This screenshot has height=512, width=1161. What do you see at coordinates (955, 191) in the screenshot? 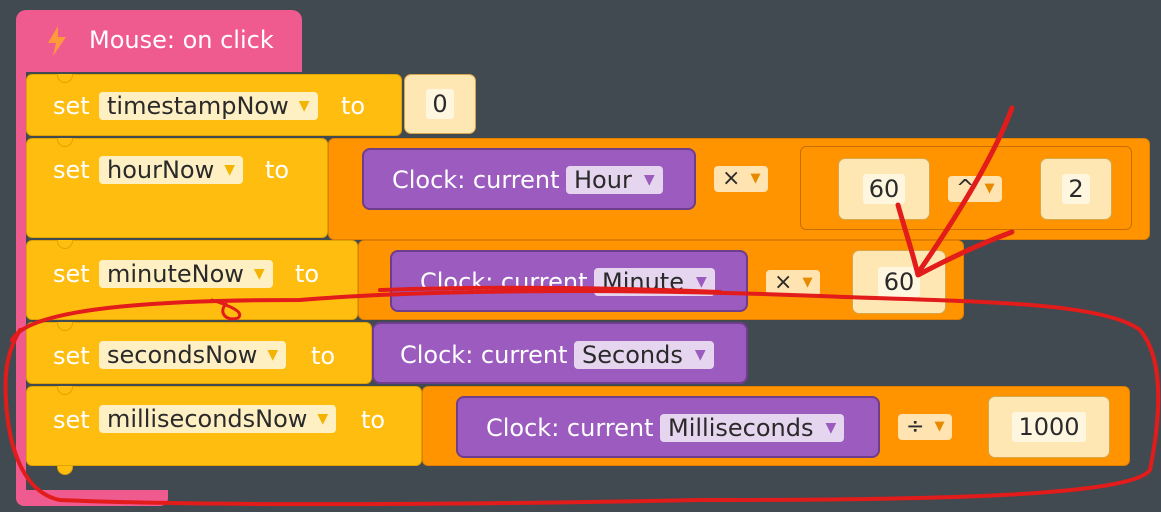
I see `red-arrow-annotation` at bounding box center [955, 191].